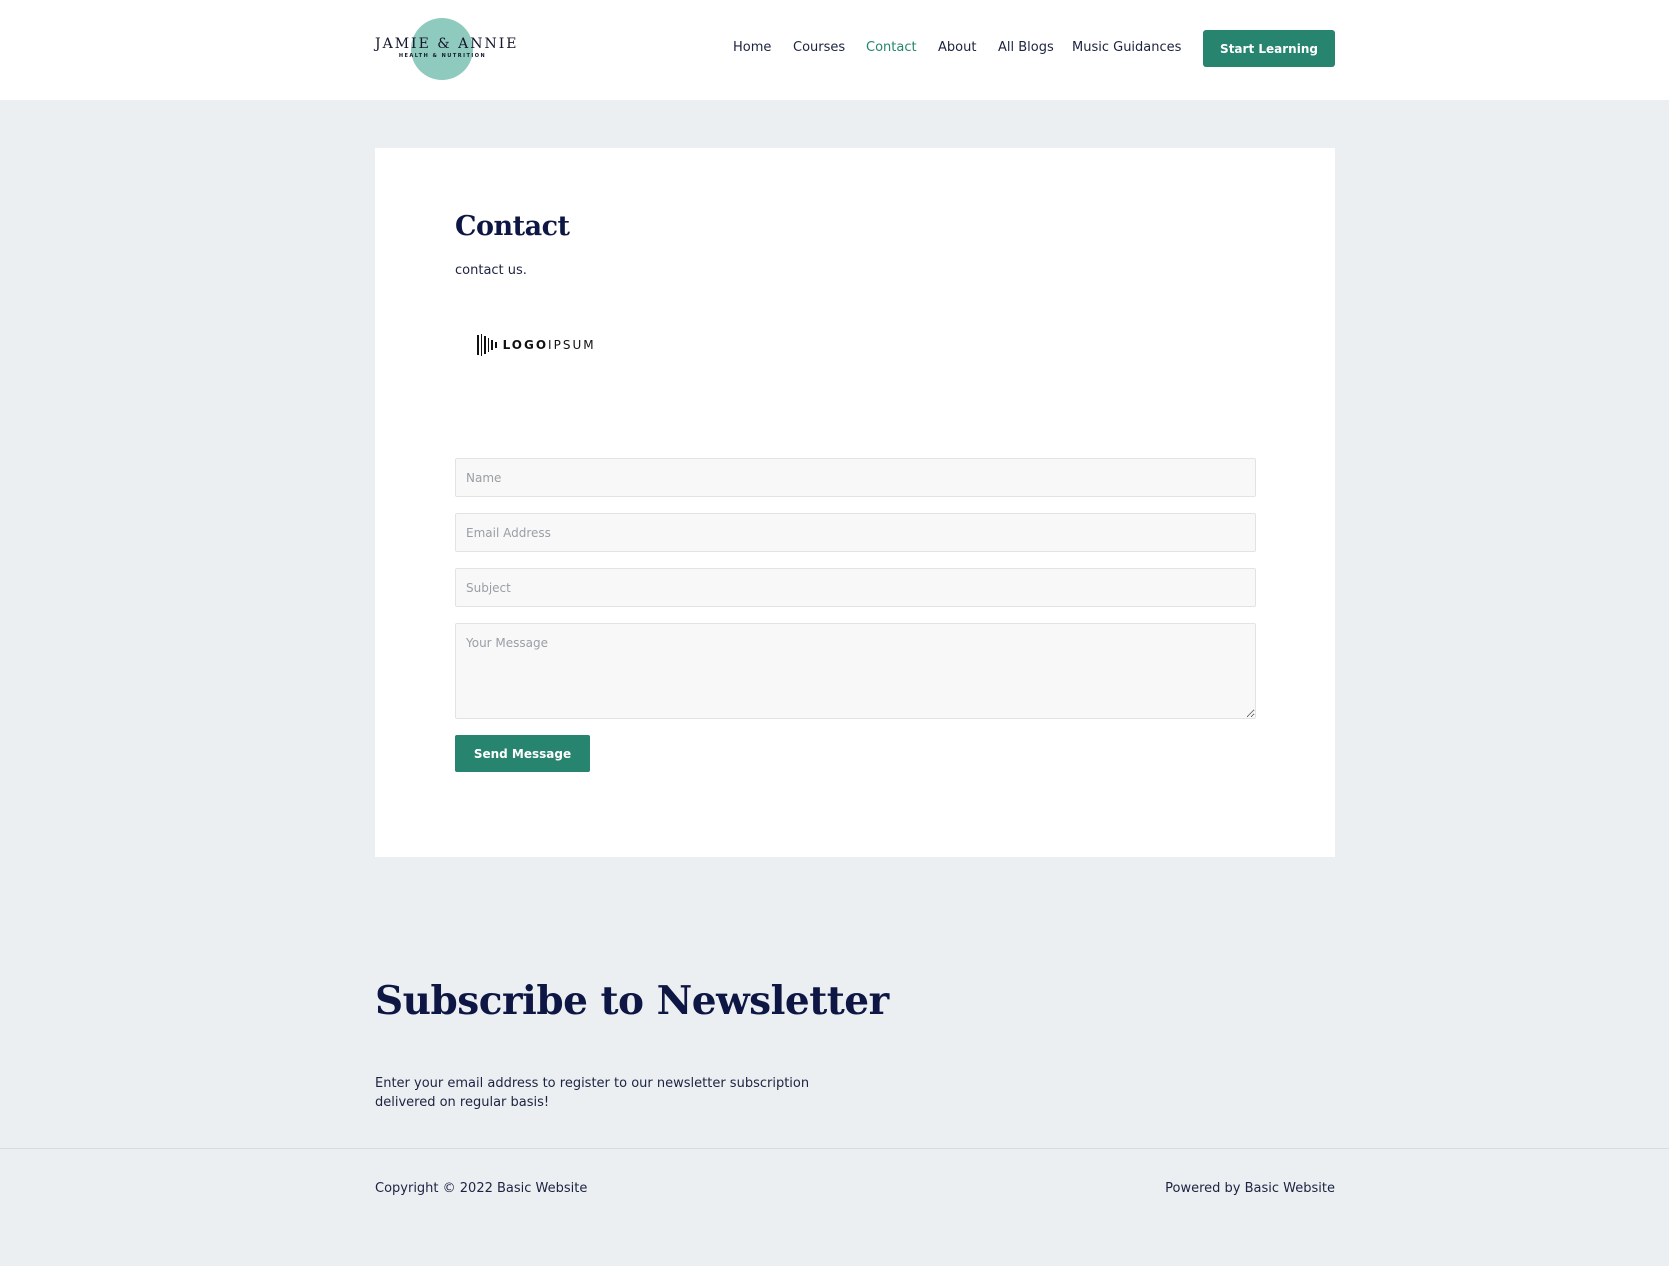 Image resolution: width=1669 pixels, height=1266 pixels. What do you see at coordinates (512, 226) in the screenshot?
I see `page-title: Contact` at bounding box center [512, 226].